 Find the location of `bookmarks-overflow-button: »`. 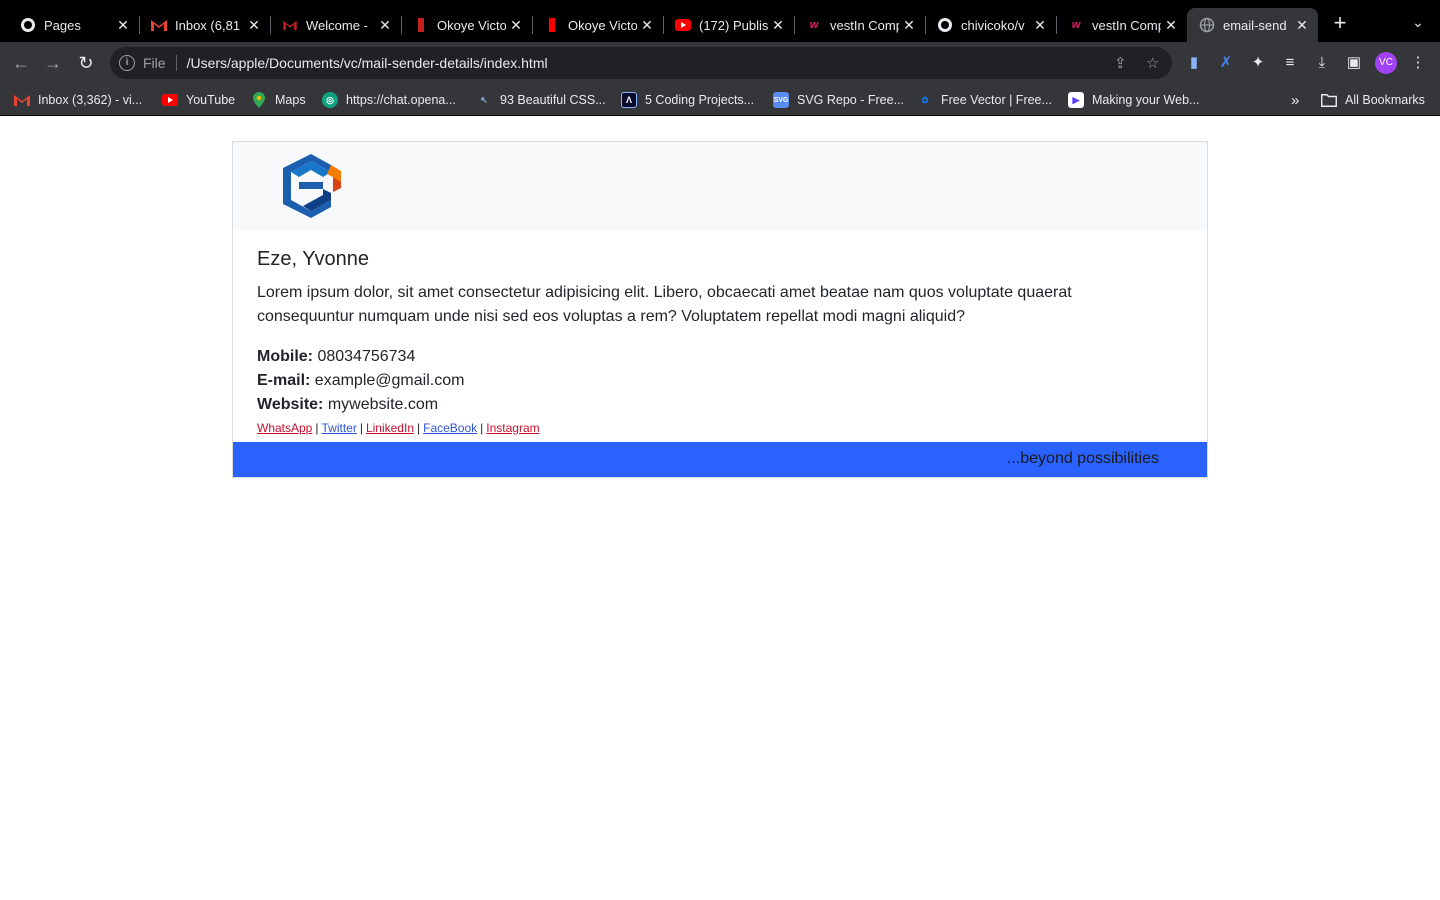

bookmarks-overflow-button: » is located at coordinates (1295, 100).